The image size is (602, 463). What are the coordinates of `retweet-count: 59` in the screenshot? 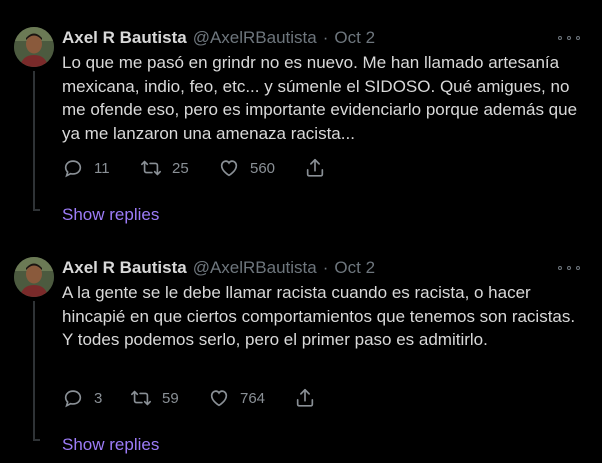 It's located at (170, 398).